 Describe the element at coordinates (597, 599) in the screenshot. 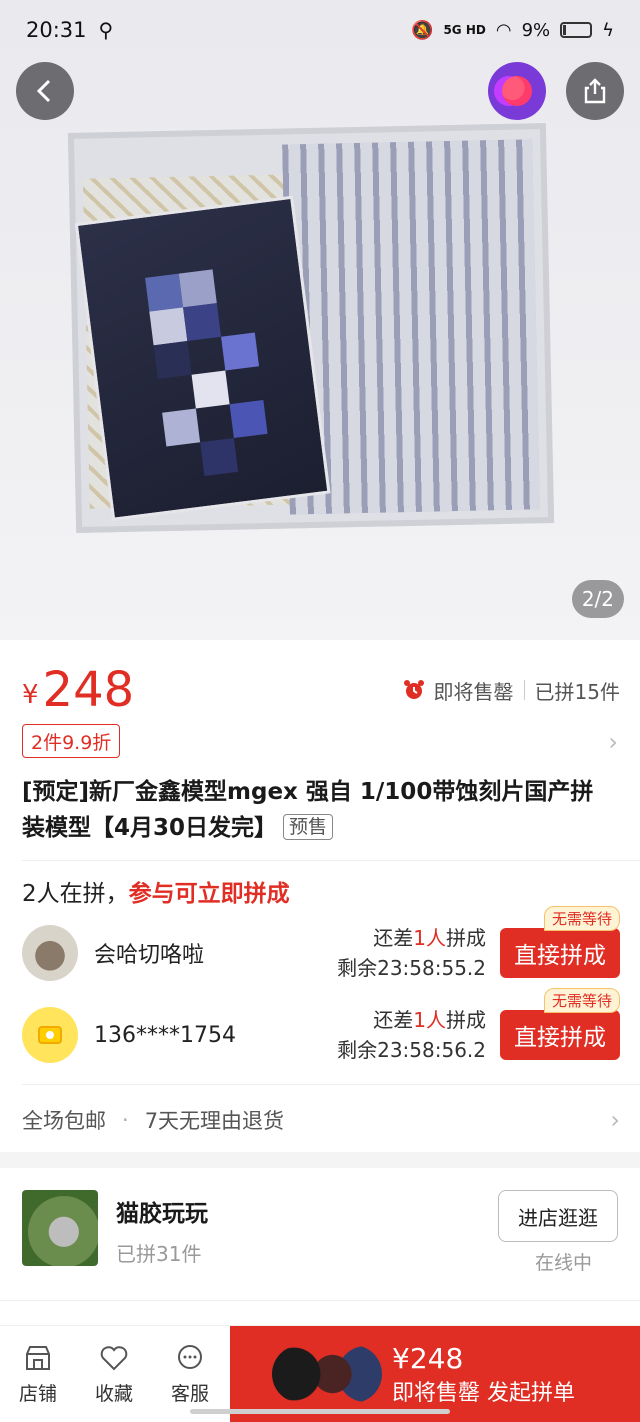

I see `image-counter: 2/2` at that location.